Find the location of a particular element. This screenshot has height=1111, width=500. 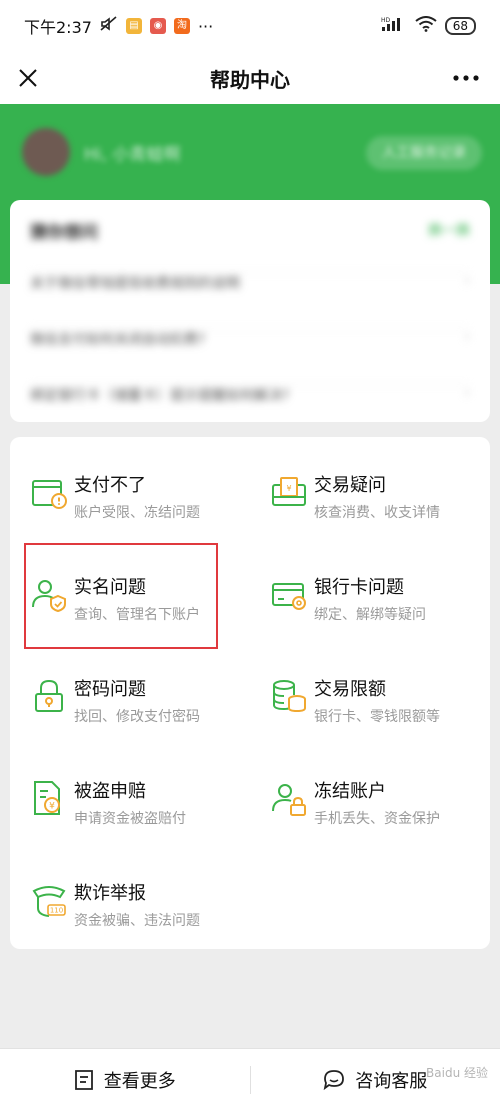

receipt-icon: ¥ is located at coordinates (289, 491).